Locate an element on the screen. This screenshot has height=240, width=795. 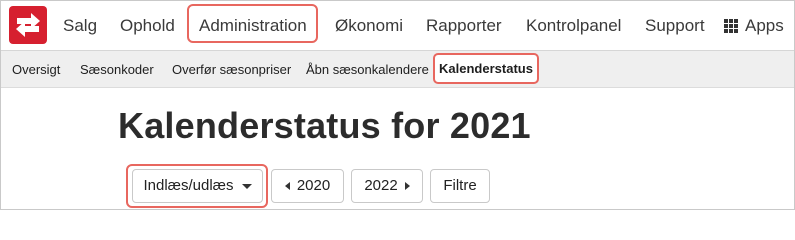
caret-down-icon is located at coordinates (246, 186).